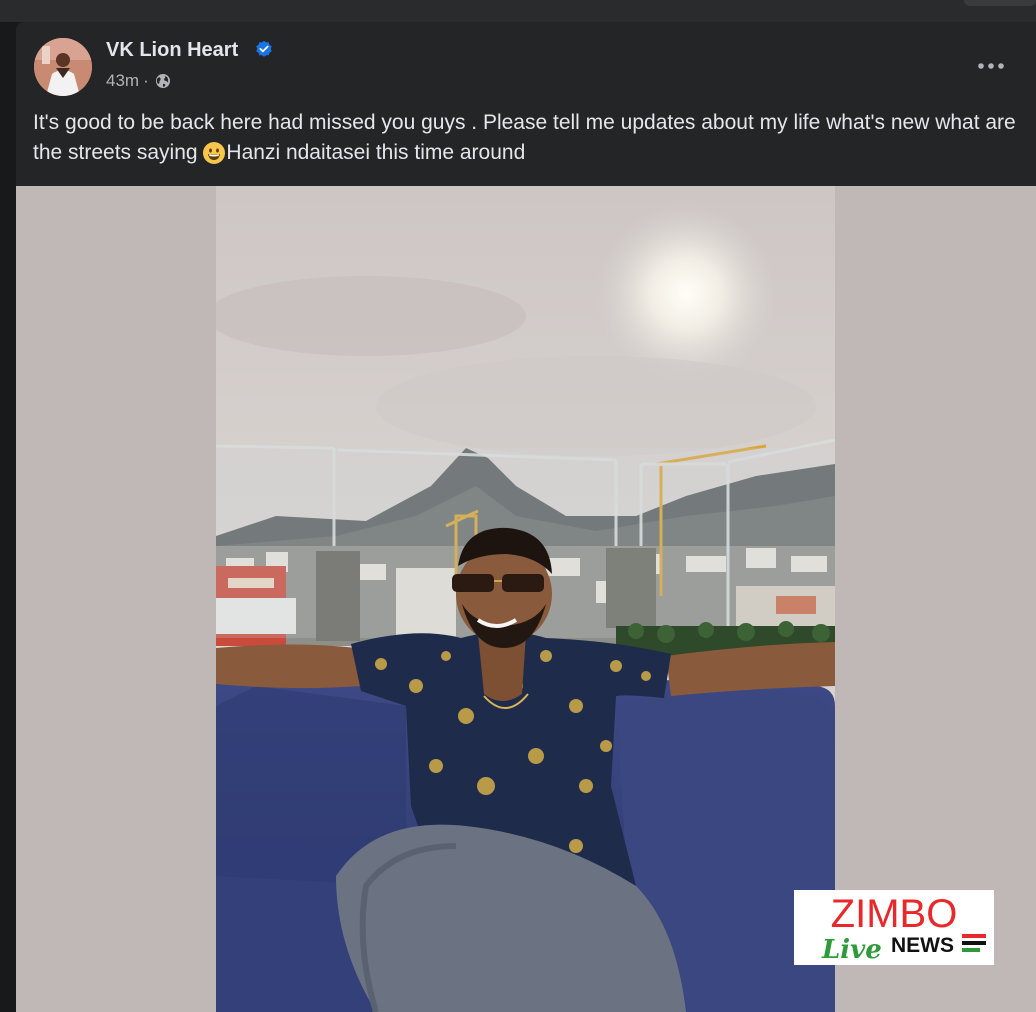 The image size is (1036, 1012). I want to click on post-meta: 43m ·, so click(138, 81).